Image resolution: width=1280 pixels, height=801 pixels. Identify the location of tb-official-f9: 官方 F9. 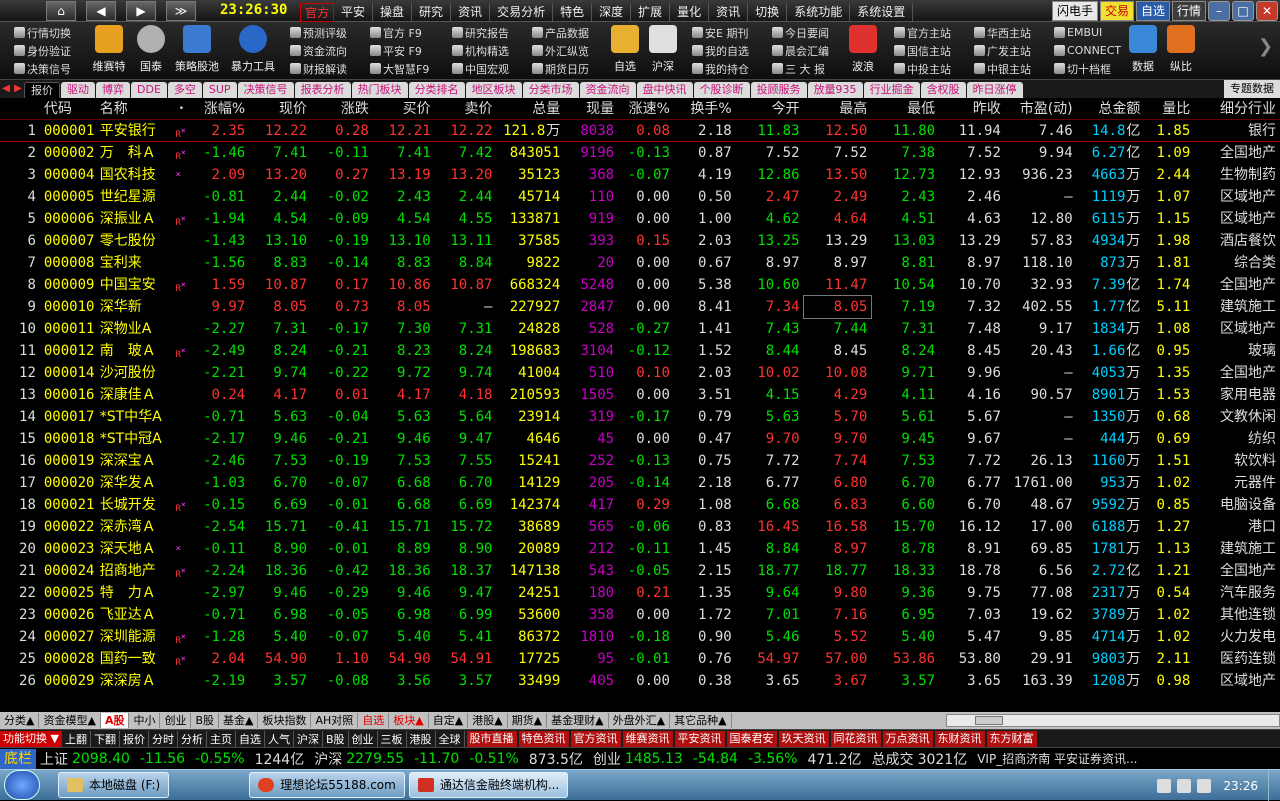
(396, 32).